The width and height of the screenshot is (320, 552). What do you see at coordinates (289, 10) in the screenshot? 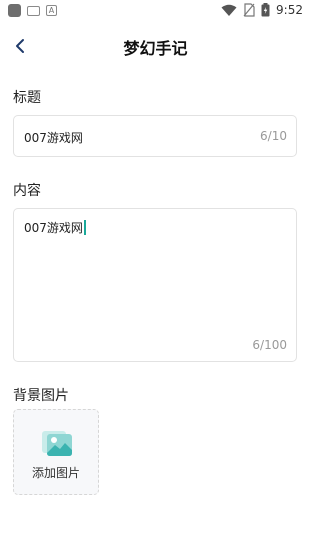
I see `status-time: 9:52` at bounding box center [289, 10].